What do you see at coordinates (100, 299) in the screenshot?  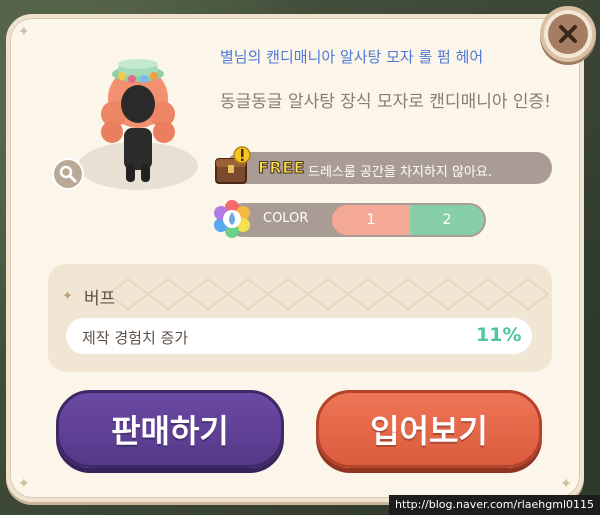 I see `buff-title: 버프` at bounding box center [100, 299].